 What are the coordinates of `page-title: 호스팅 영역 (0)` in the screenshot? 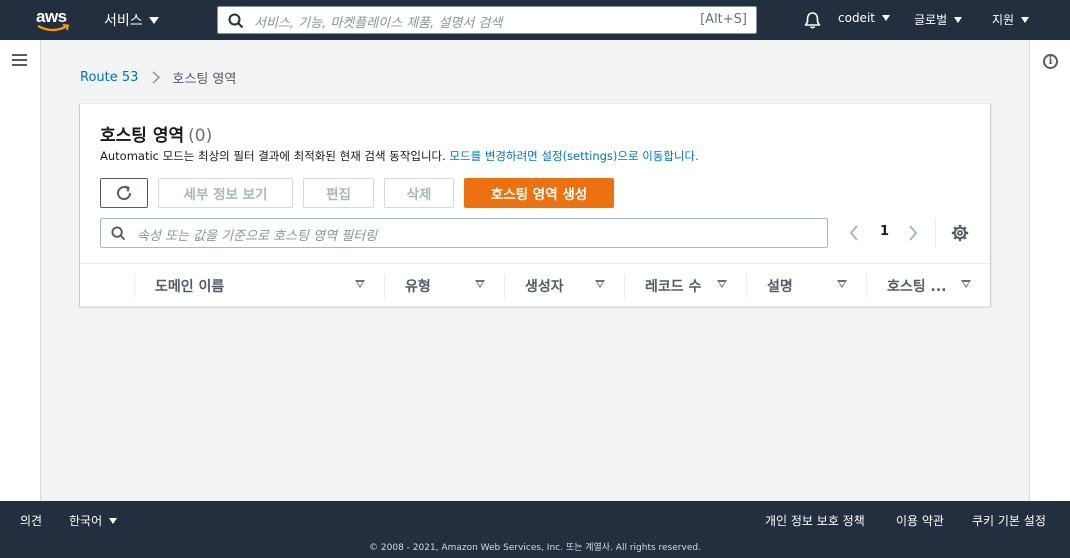 It's located at (156, 133).